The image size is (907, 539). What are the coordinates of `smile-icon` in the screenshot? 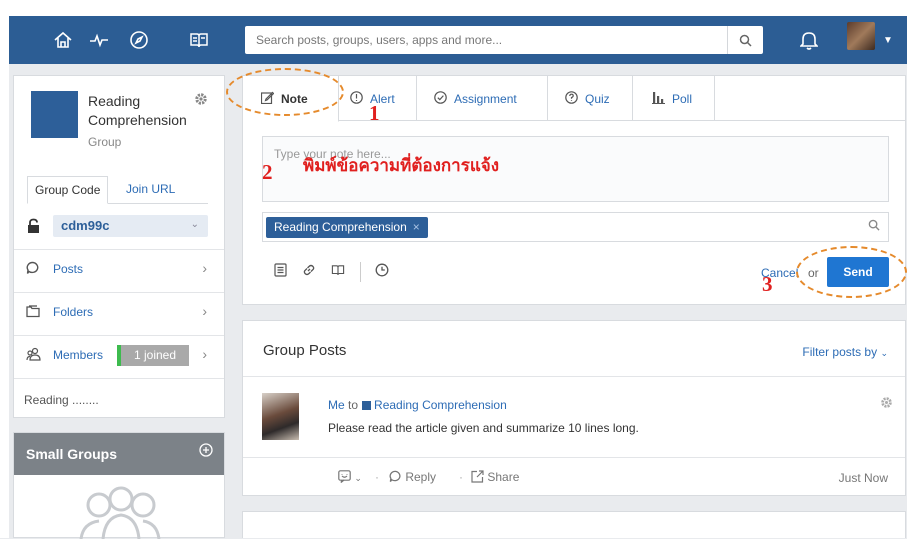 It's located at (344, 476).